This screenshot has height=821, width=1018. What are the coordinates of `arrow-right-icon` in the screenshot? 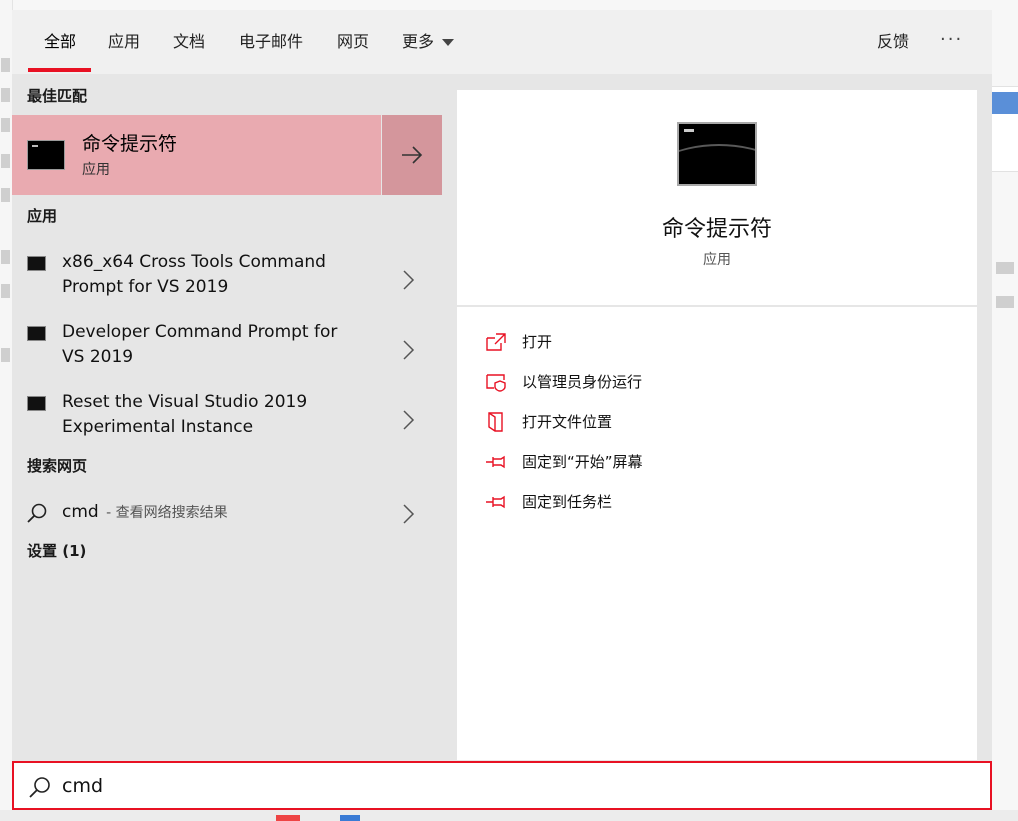 It's located at (412, 155).